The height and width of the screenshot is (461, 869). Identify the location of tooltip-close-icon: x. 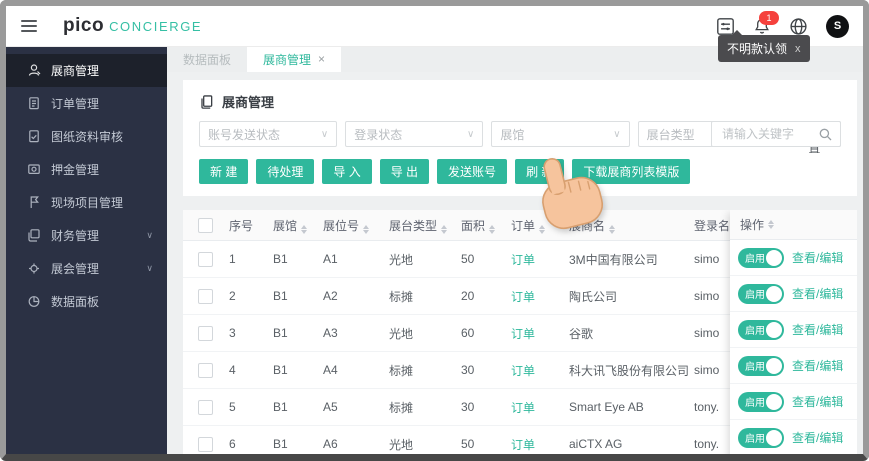
(798, 49).